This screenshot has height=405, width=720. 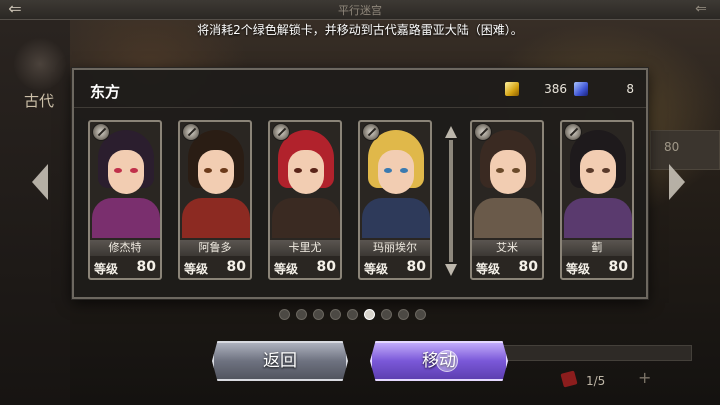 I want to click on gold-key-counter: 386, so click(x=536, y=90).